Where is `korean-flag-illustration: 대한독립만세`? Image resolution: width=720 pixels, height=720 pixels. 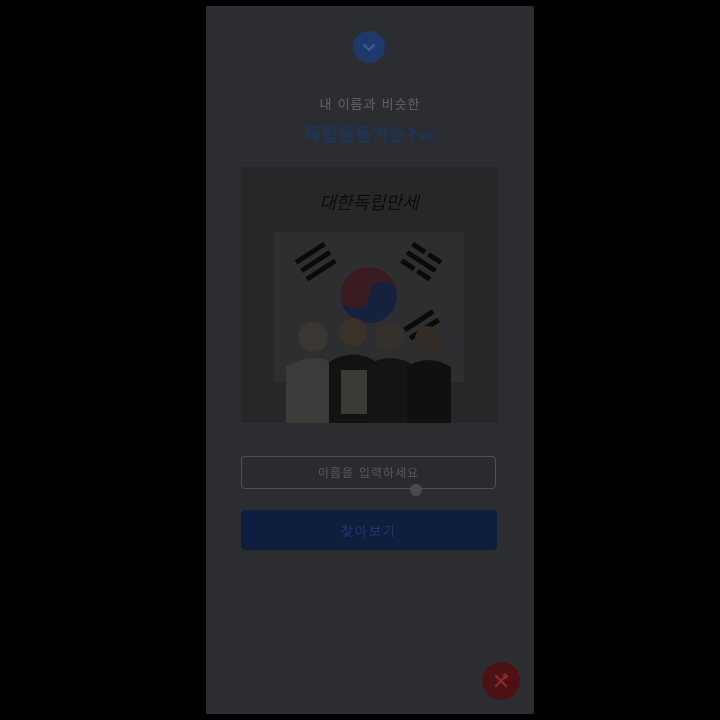 korean-flag-illustration: 대한독립만세 is located at coordinates (369, 295).